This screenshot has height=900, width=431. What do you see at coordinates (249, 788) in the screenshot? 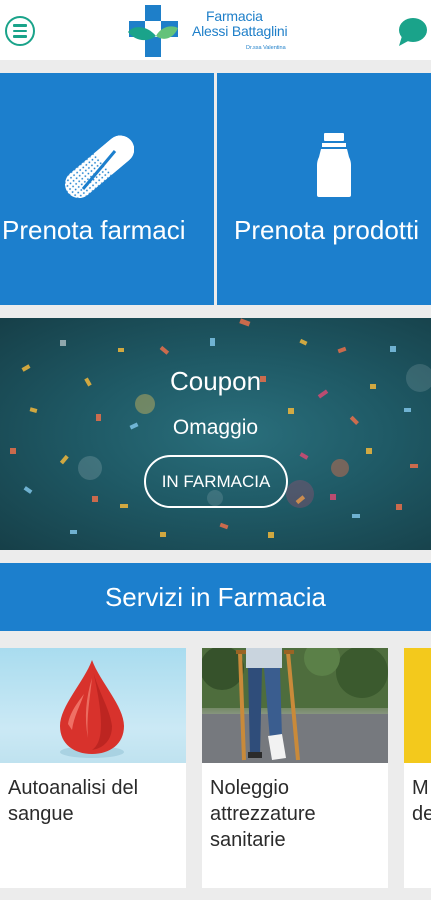
I see `label-line: Noleggio` at bounding box center [249, 788].